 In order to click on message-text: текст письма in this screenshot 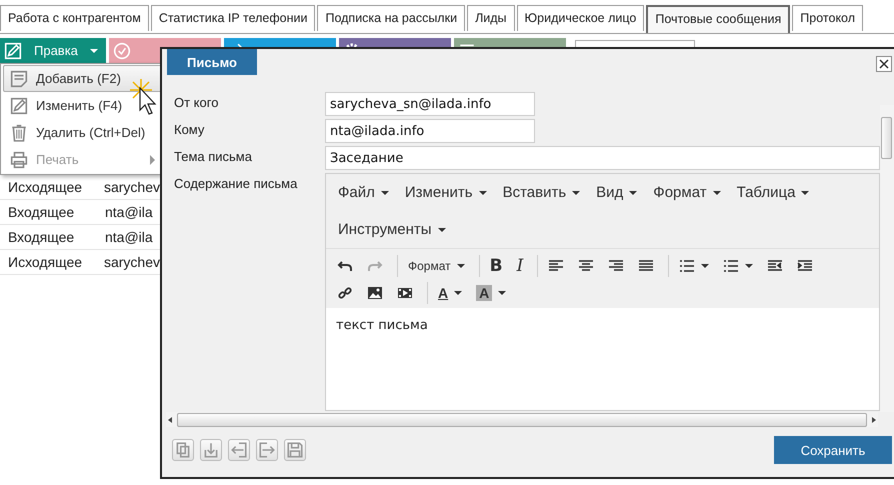, I will do `click(382, 325)`.